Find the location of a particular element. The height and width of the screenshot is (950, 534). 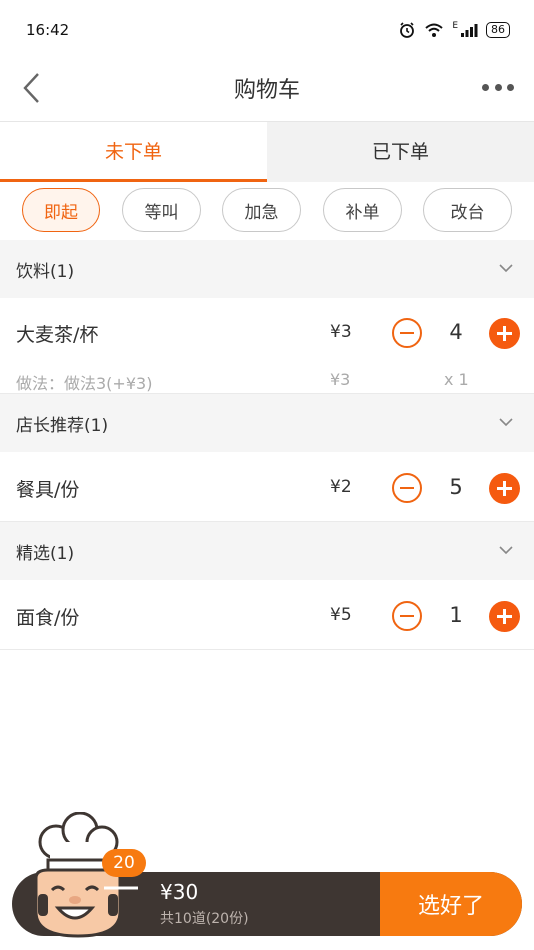

item-option: 做法：做法3(+¥3) is located at coordinates (84, 383).